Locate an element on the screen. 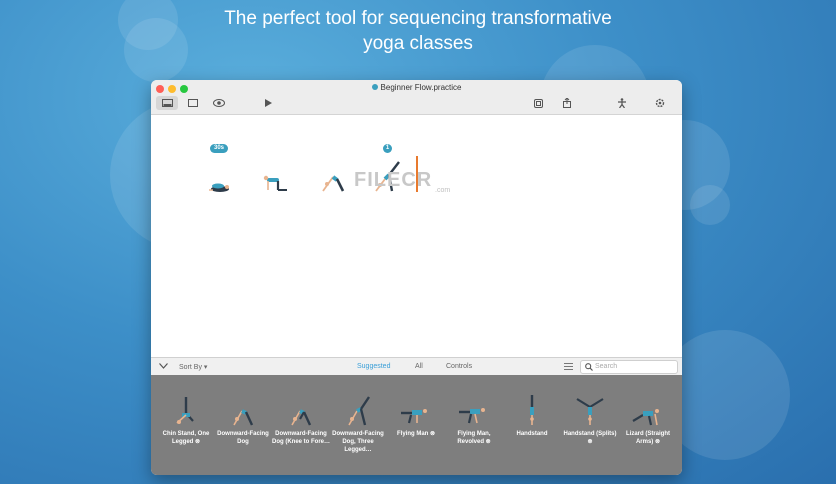 The height and width of the screenshot is (484, 836). preview-button is located at coordinates (219, 103).